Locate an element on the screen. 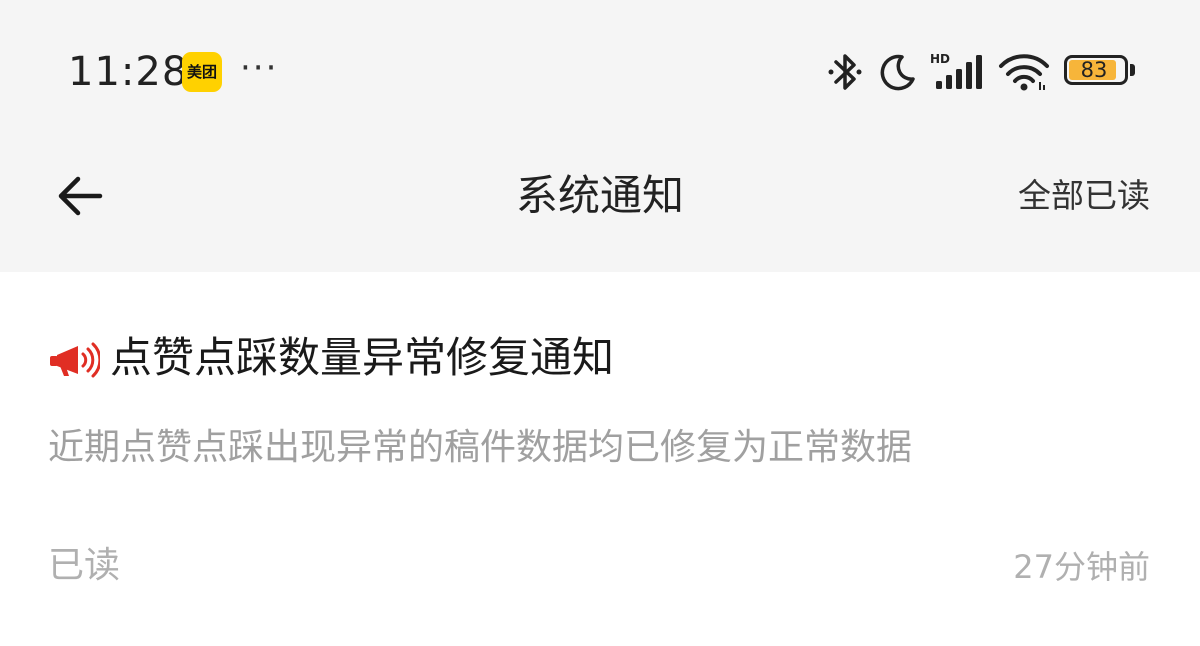  status-icons: HD 83 is located at coordinates (981, 72).